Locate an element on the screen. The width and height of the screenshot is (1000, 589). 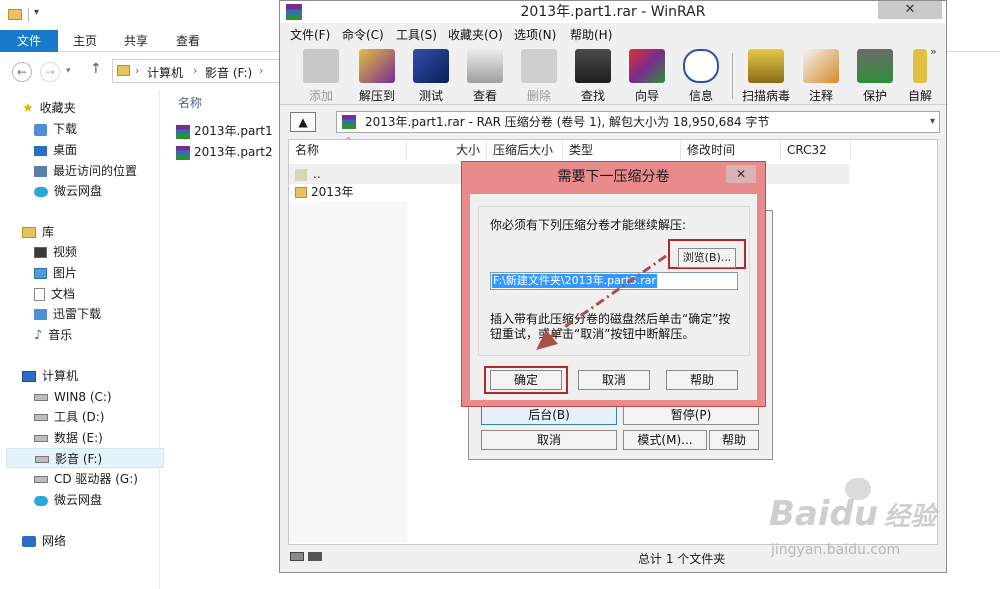
watermark-url: jingyan.baidu.com is located at coordinates (836, 550).